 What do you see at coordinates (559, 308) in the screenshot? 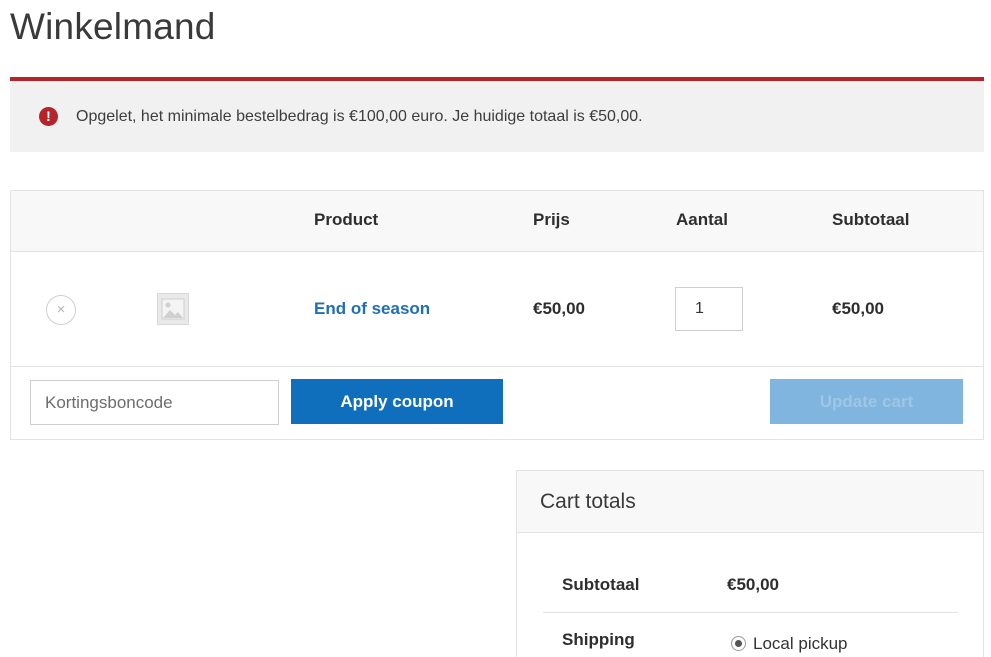
I see `item-price: €50,00` at bounding box center [559, 308].